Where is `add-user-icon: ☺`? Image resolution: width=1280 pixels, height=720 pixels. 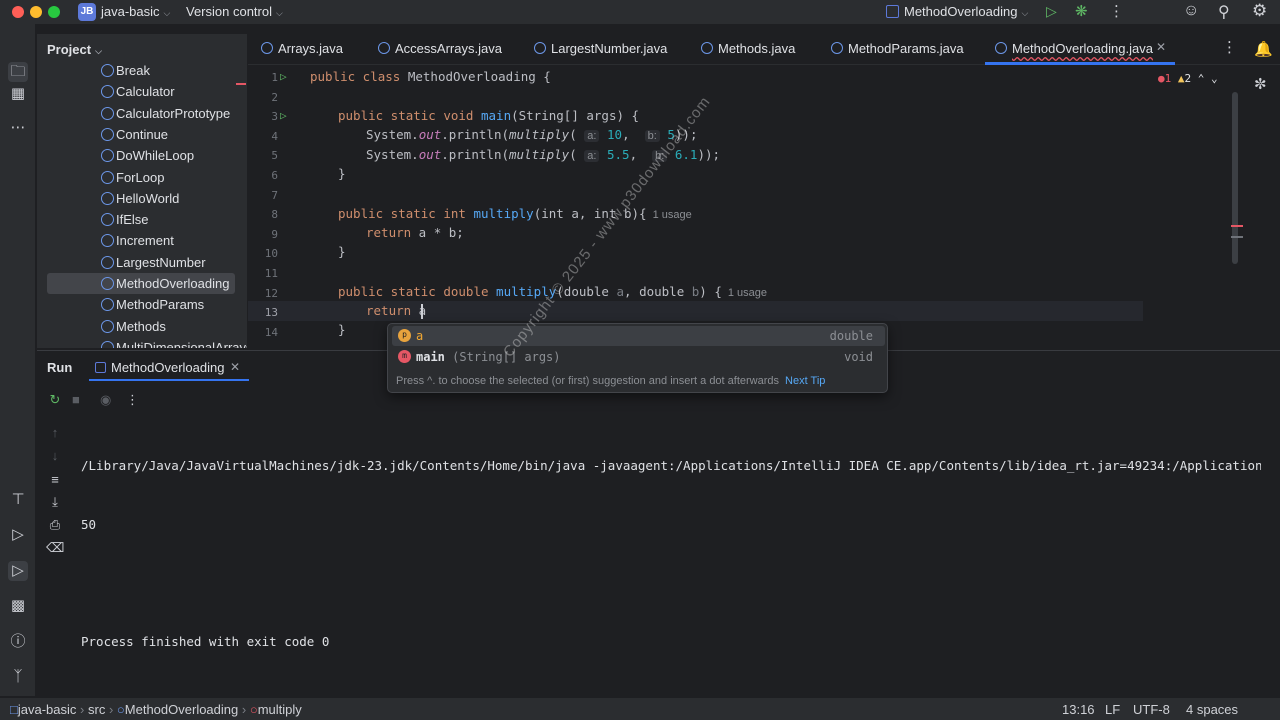 add-user-icon: ☺ is located at coordinates (1191, 11).